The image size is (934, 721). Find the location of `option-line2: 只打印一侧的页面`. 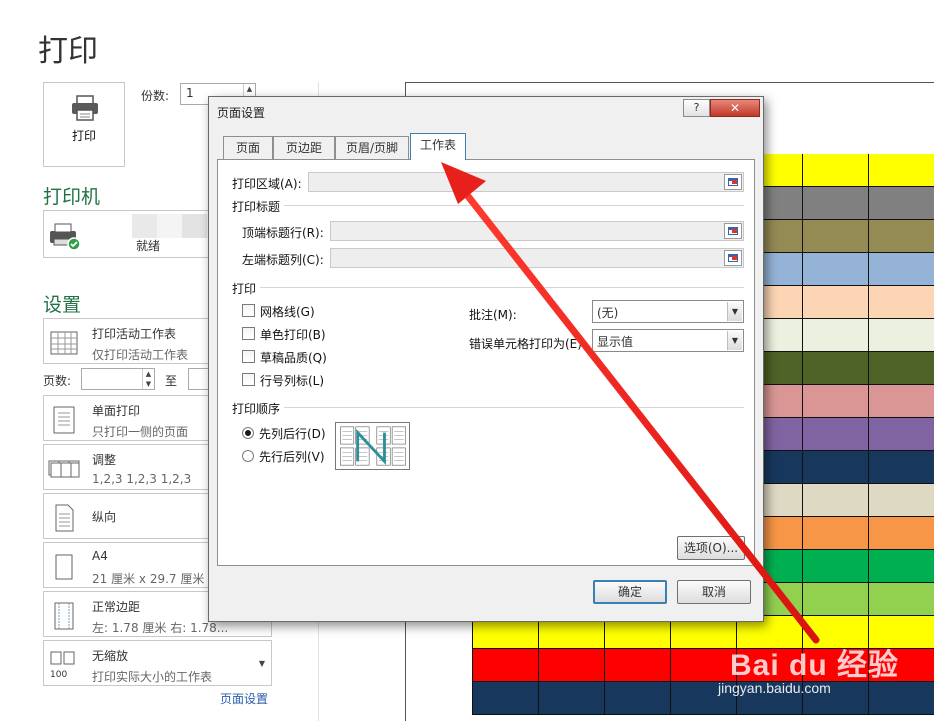

option-line2: 只打印一侧的页面 is located at coordinates (140, 432).